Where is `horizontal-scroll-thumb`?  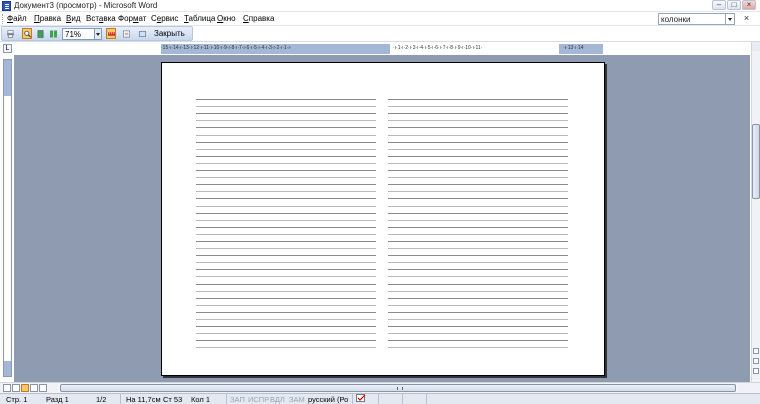
horizontal-scroll-thumb is located at coordinates (398, 388).